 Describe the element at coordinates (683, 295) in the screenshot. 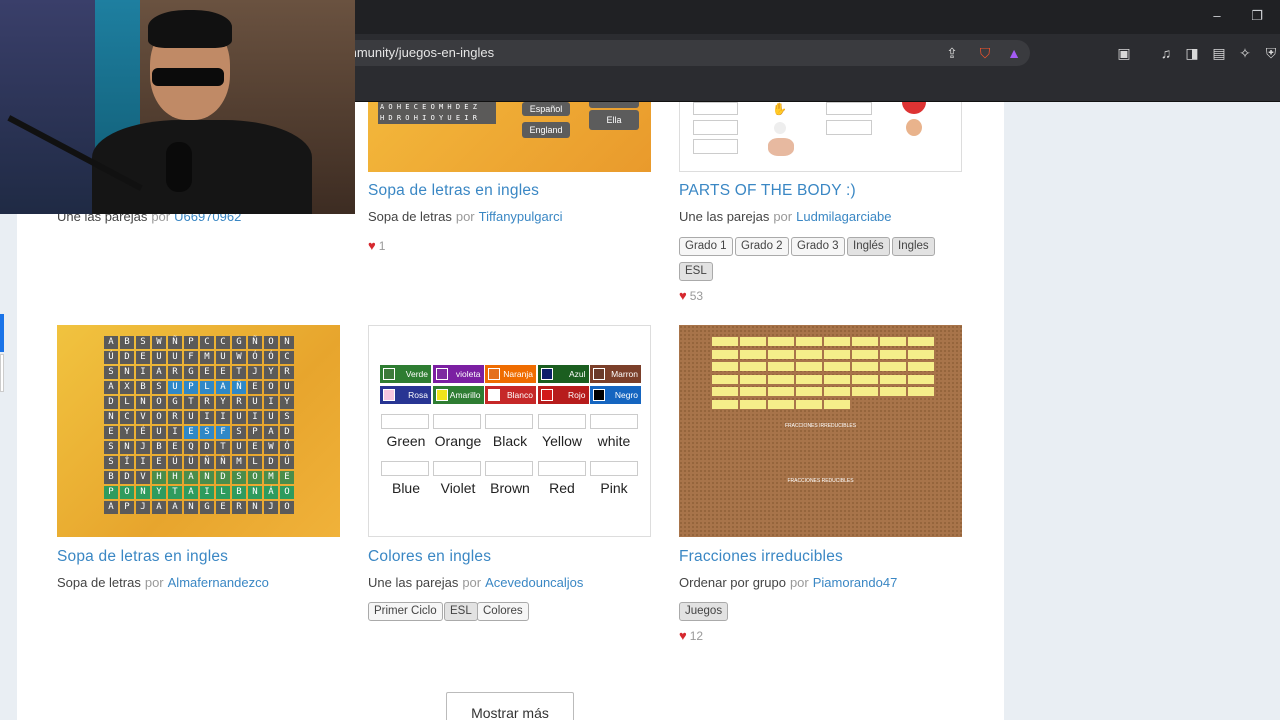

I see `heart-icon: ♥` at that location.